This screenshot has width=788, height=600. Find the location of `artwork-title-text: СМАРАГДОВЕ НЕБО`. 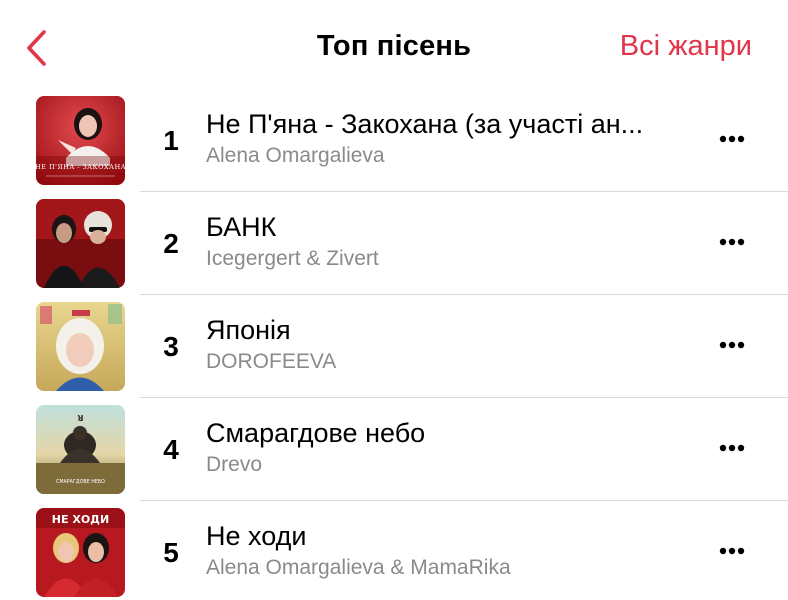

artwork-title-text: СМАРАГДОВЕ НЕБО is located at coordinates (80, 482).